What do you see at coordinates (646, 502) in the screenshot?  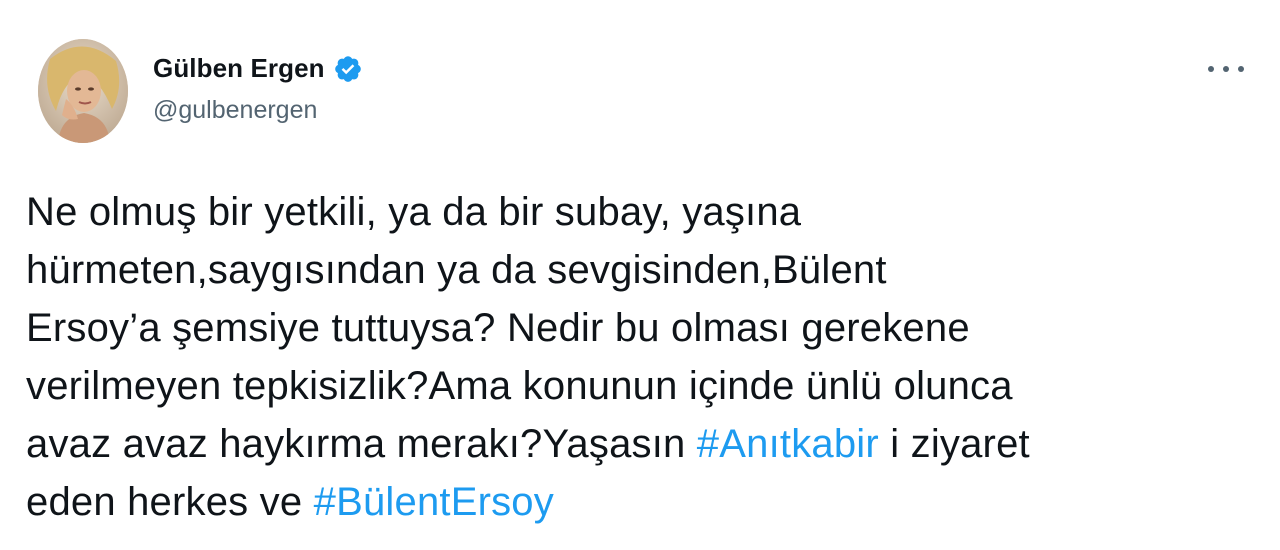 I see `tweet-line: eden herkes ve #BülentErsoy` at bounding box center [646, 502].